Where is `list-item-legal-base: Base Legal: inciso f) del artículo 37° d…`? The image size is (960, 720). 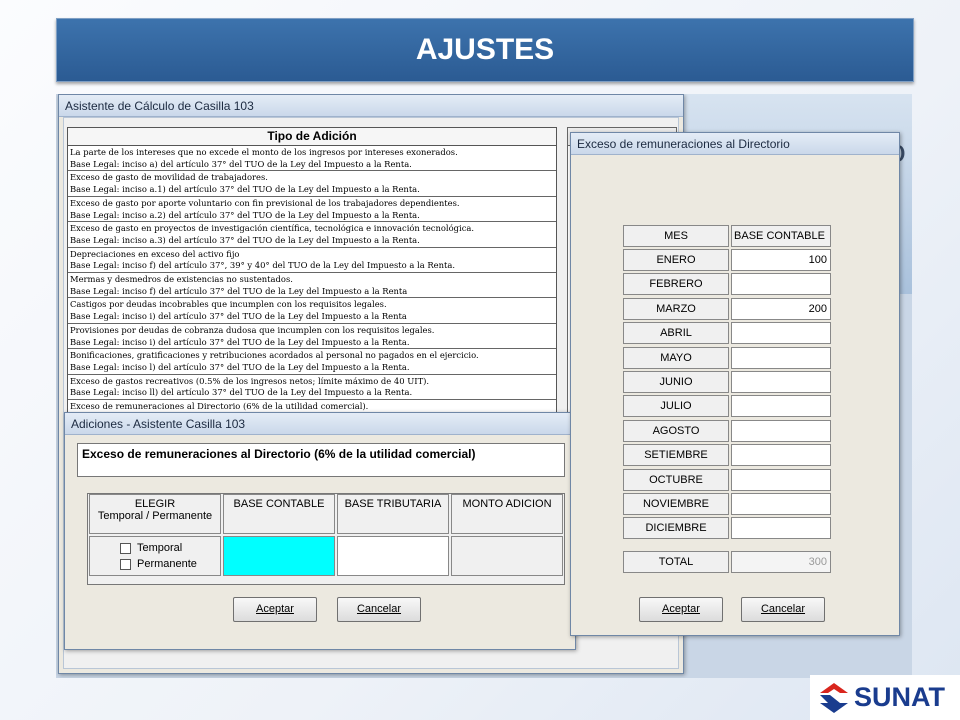
list-item-legal-base: Base Legal: inciso f) del artículo 37° d… is located at coordinates (239, 290).